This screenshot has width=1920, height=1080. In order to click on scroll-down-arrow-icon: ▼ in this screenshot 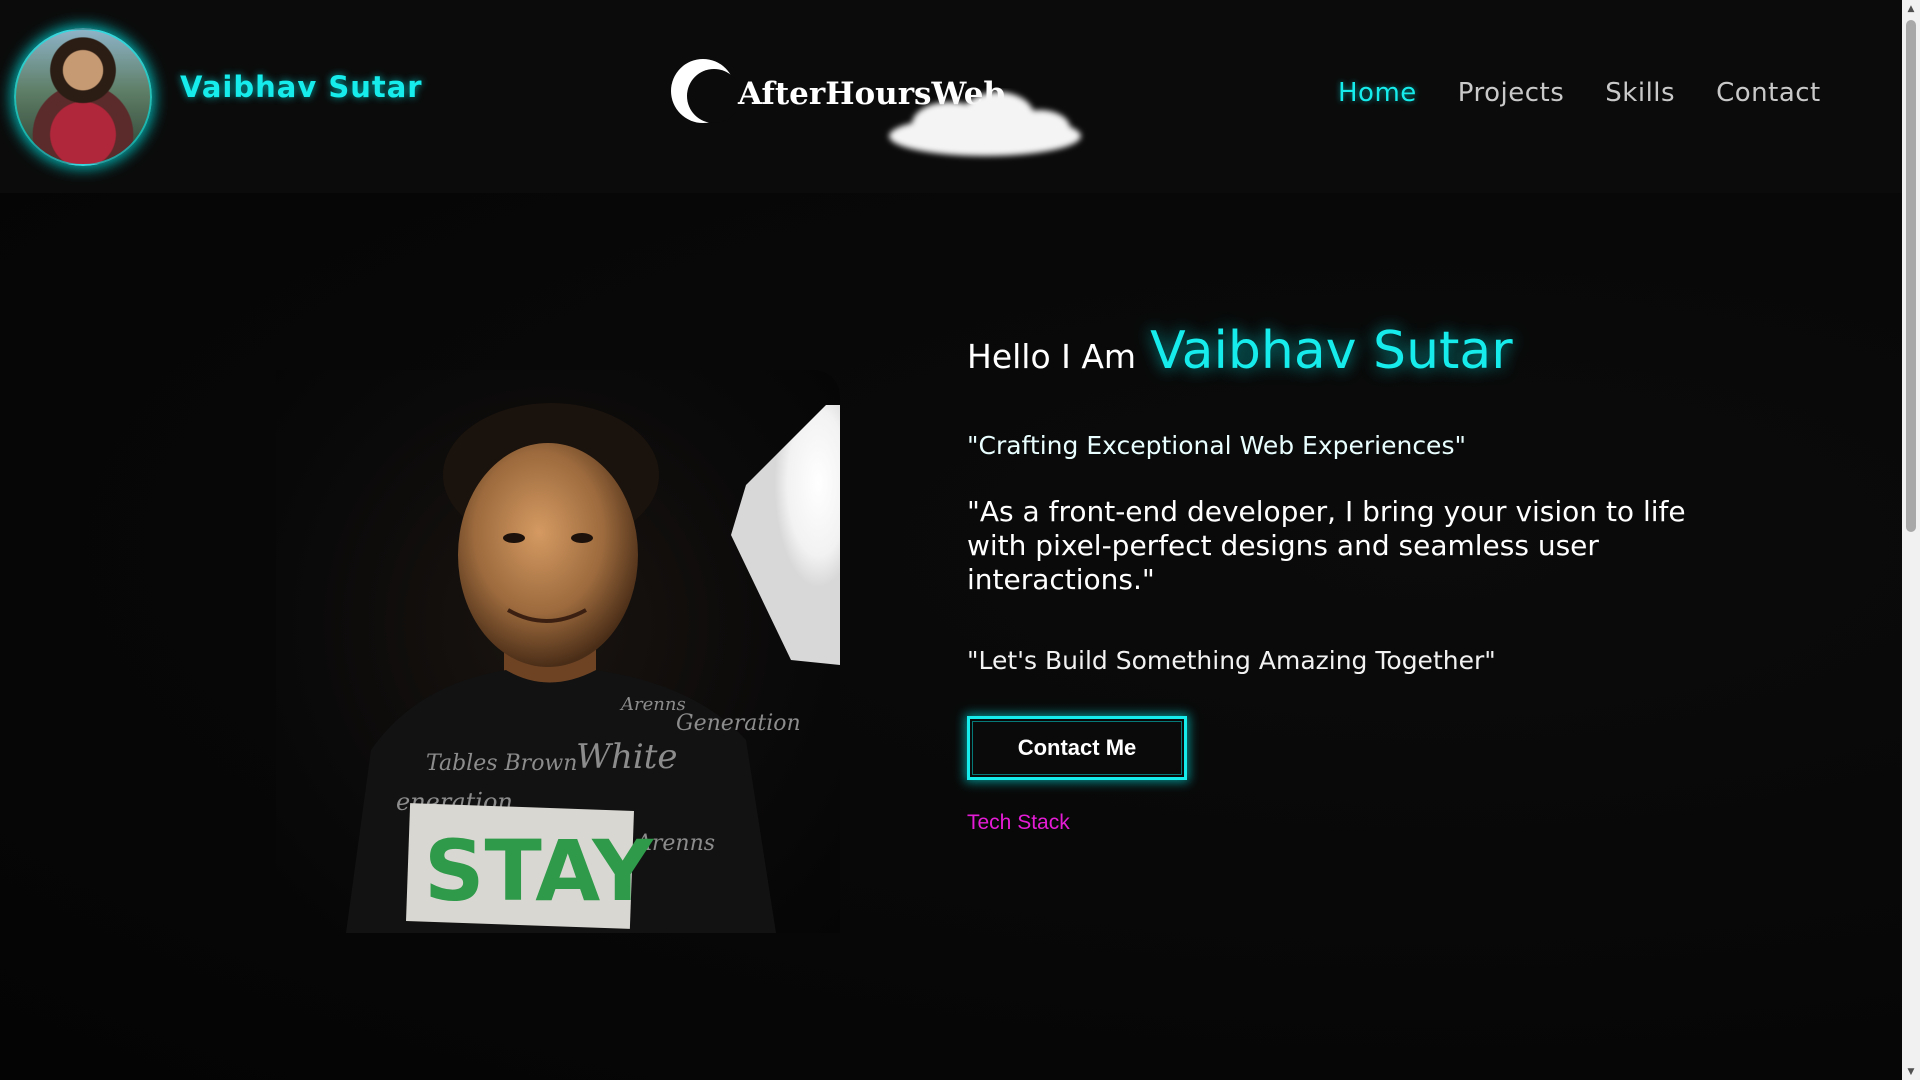, I will do `click(1911, 1071)`.